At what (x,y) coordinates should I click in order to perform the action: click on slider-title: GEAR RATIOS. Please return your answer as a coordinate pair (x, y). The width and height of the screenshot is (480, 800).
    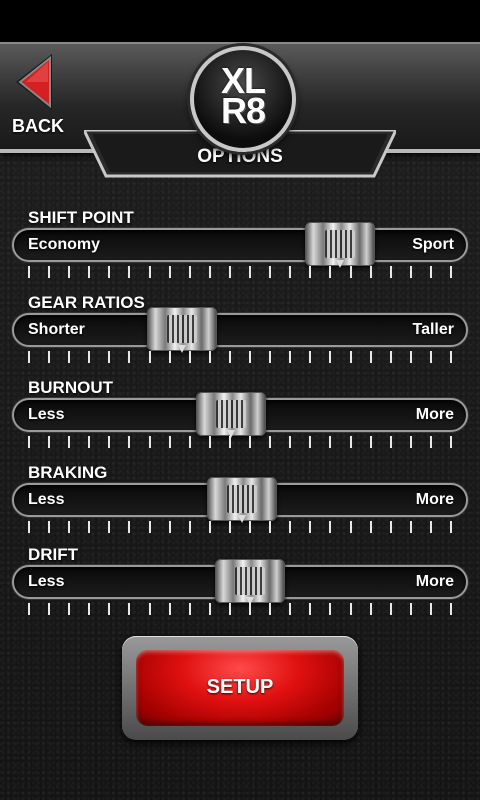
    Looking at the image, I should click on (86, 302).